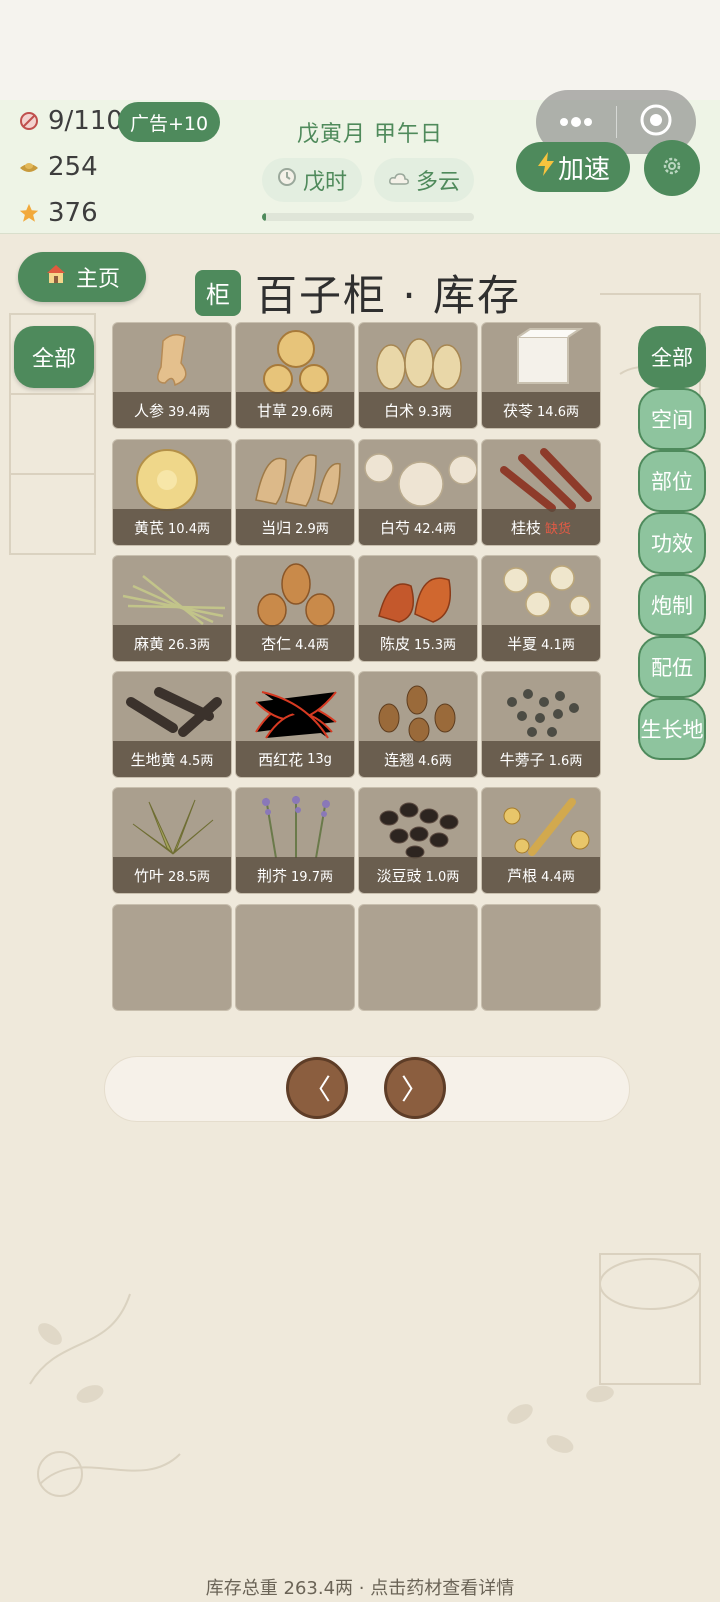 This screenshot has height=1602, width=720. What do you see at coordinates (29, 121) in the screenshot?
I see `pill-icon` at bounding box center [29, 121].